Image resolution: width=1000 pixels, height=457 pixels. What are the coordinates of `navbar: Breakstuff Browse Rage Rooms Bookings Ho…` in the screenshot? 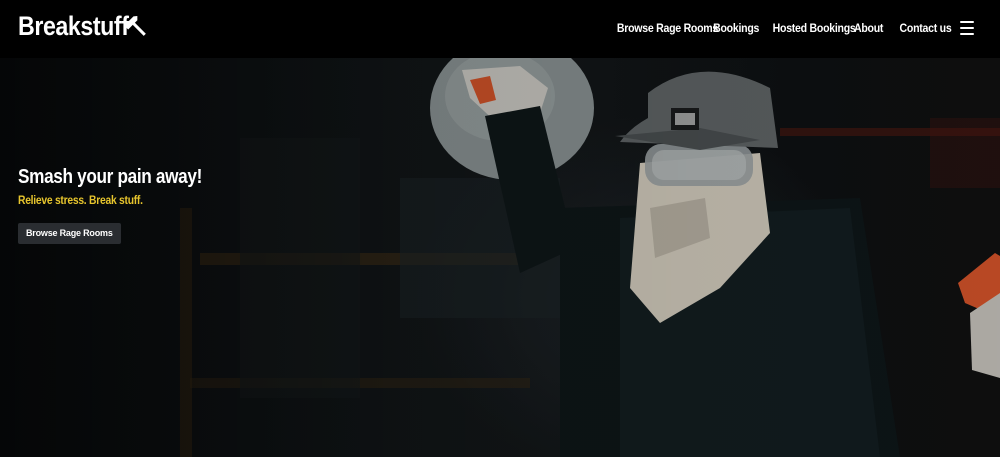 It's located at (500, 29).